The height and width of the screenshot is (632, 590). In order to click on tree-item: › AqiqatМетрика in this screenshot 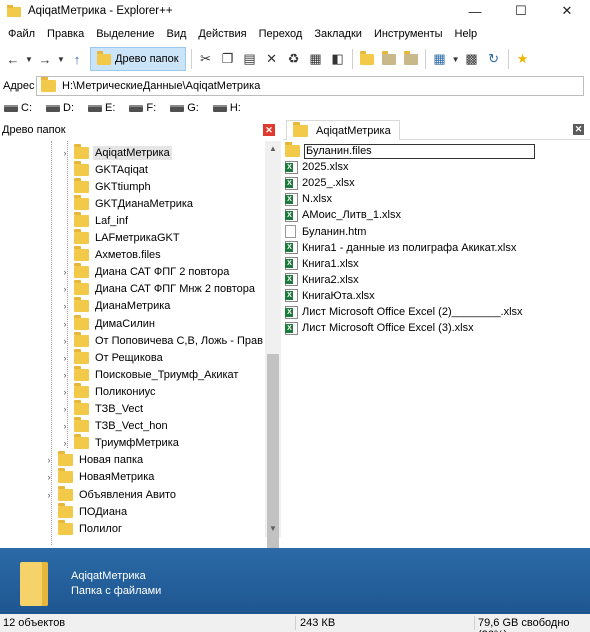, I will do `click(116, 152)`.